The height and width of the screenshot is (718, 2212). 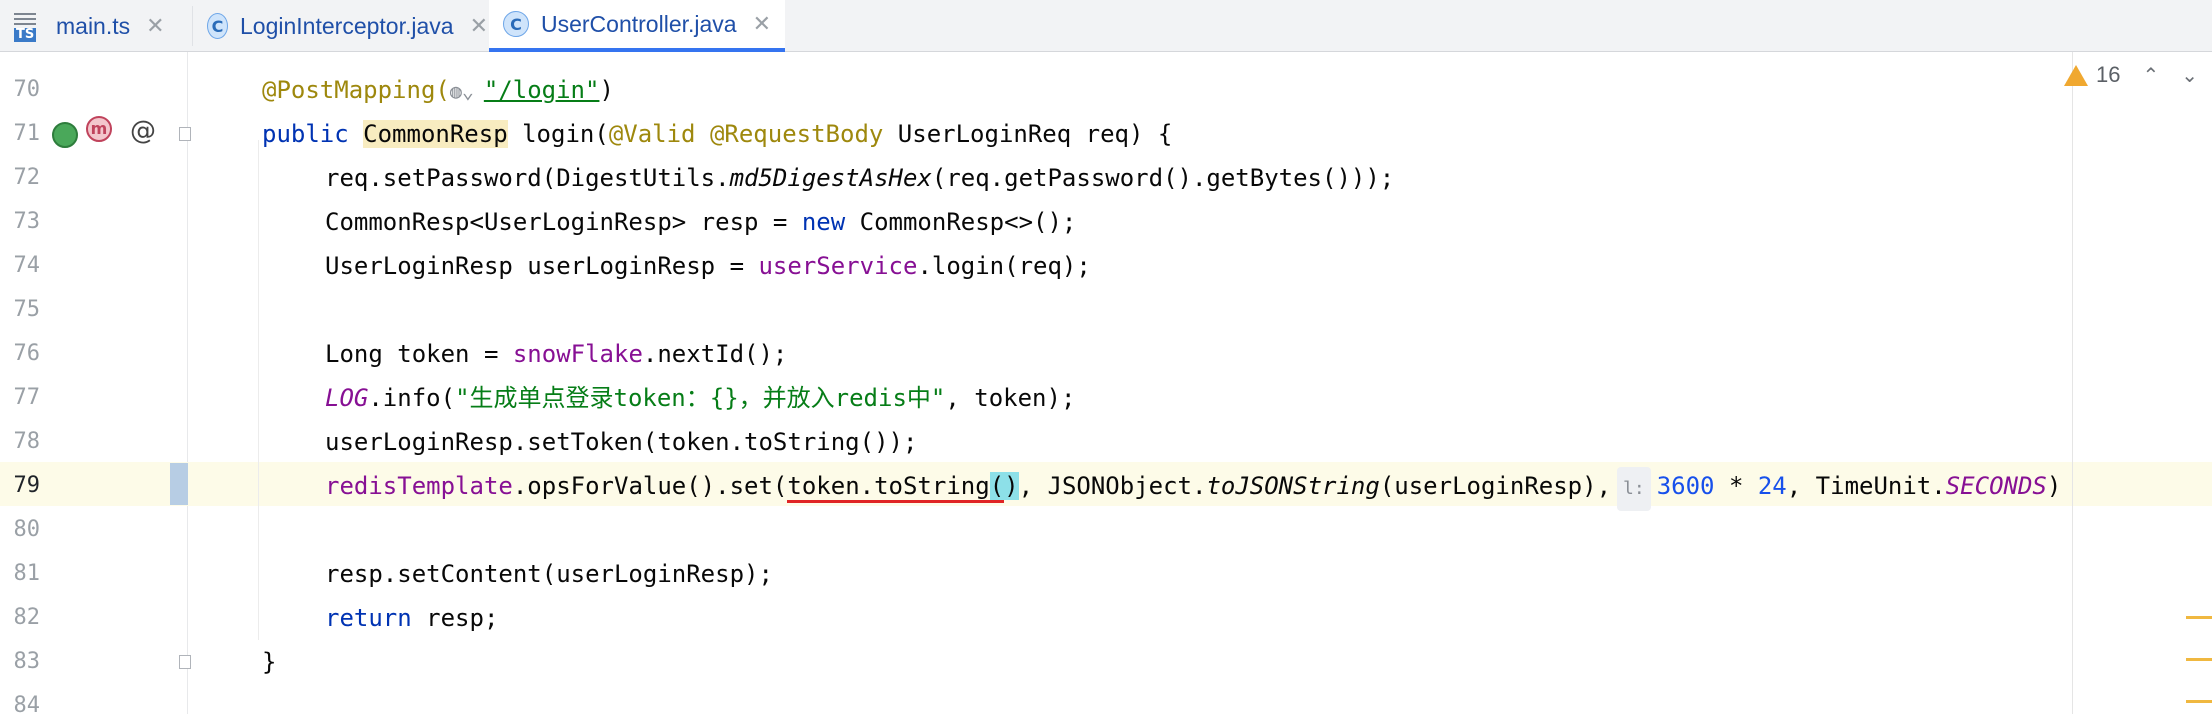 I want to click on typescript-file-icon: TS, so click(x=30, y=26).